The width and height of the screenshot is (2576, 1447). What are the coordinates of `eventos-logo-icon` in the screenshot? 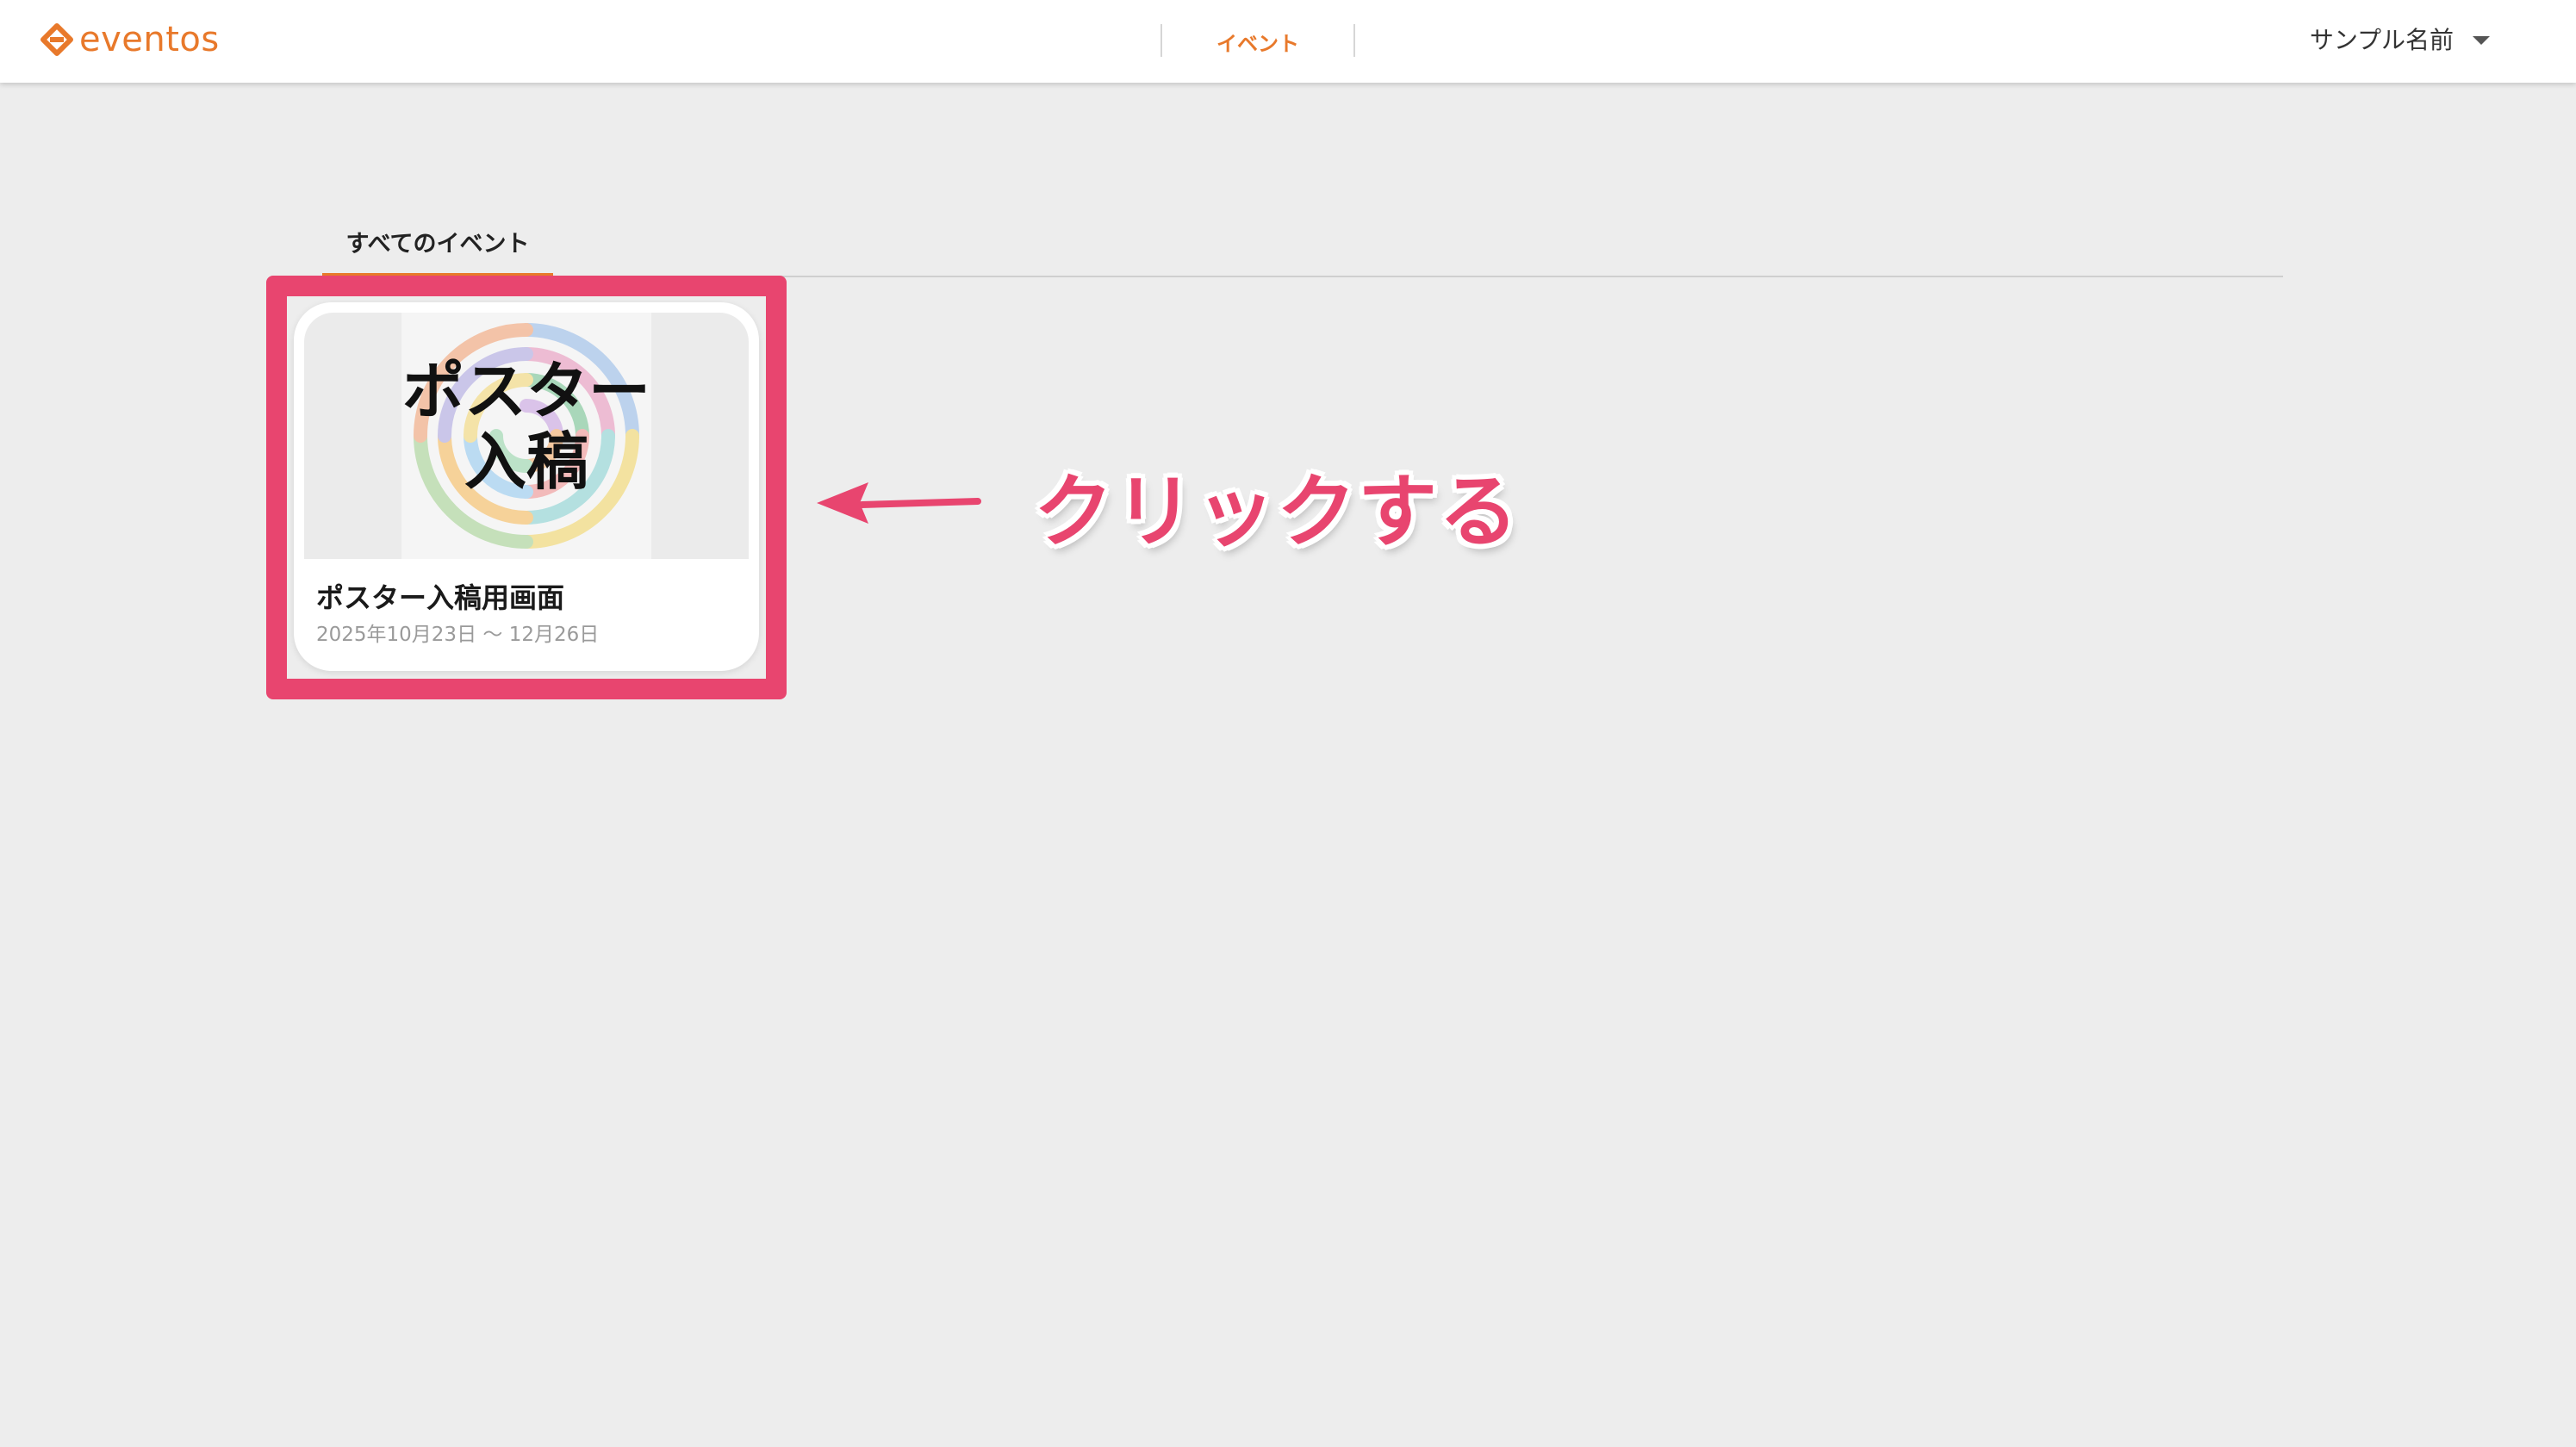 It's located at (57, 39).